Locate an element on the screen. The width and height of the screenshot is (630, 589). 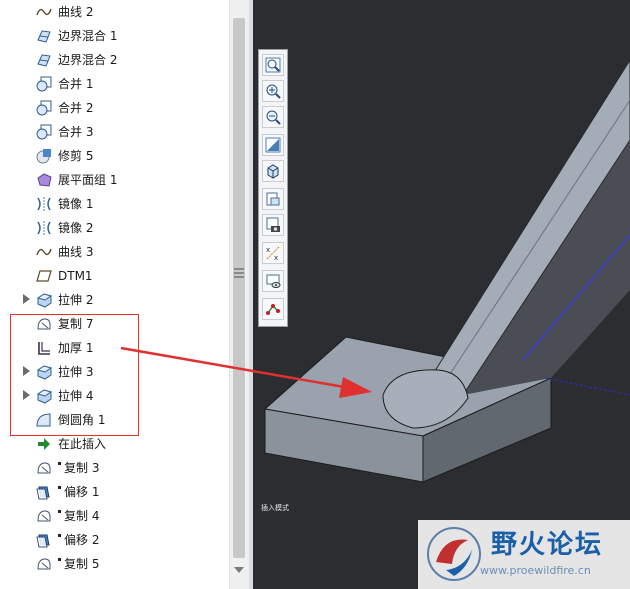
annotation-arrow is located at coordinates (246, 372).